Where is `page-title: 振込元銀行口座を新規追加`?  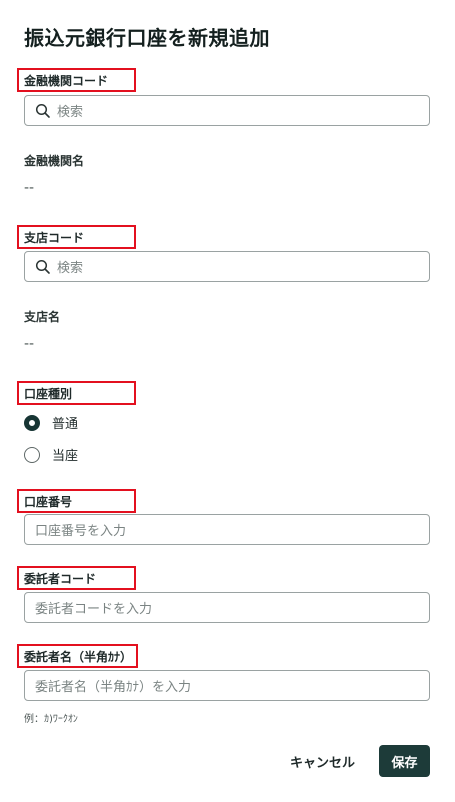
page-title: 振込元銀行口座を新規追加 is located at coordinates (147, 38).